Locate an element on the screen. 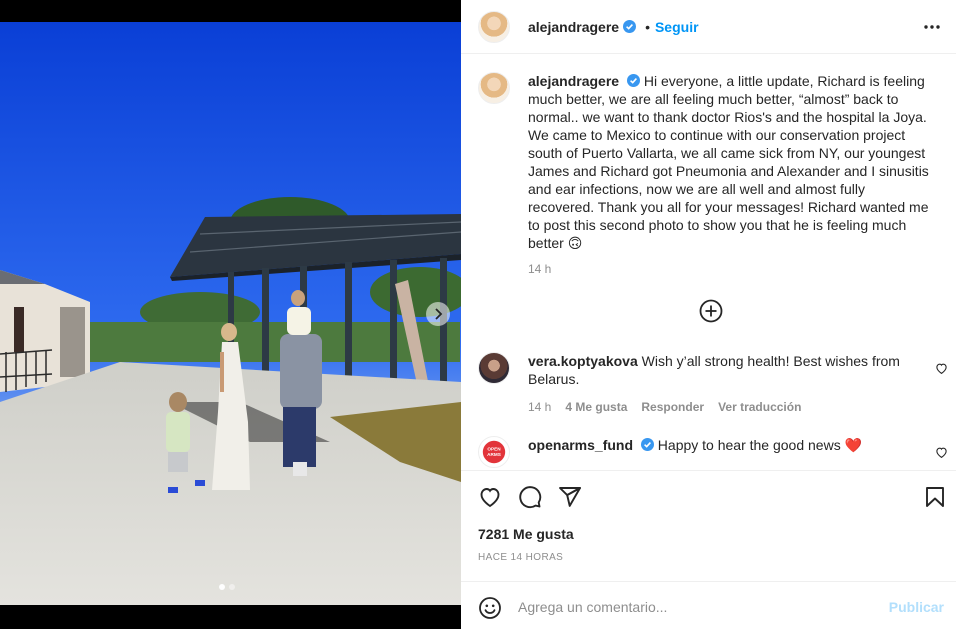 The width and height of the screenshot is (956, 629). comment-input is located at coordinates (693, 607).